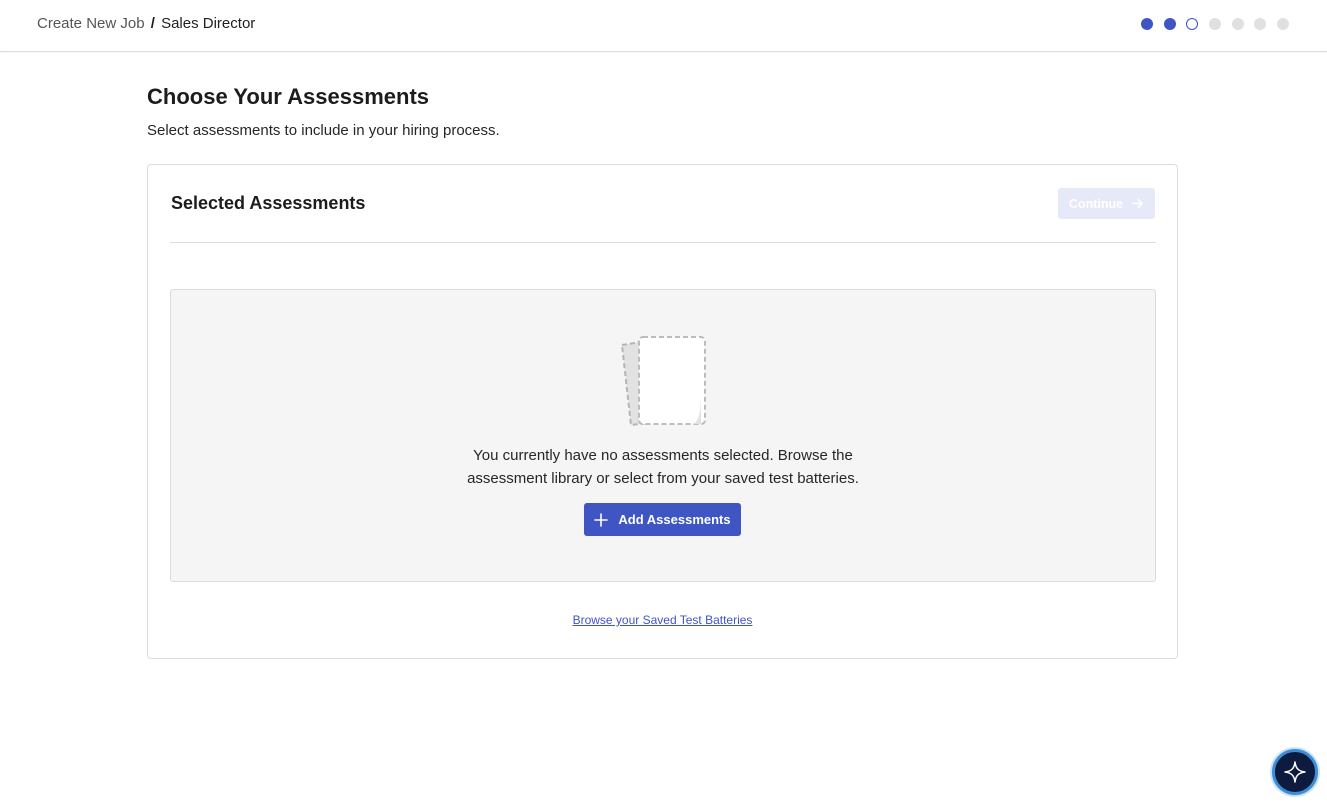  What do you see at coordinates (1260, 24) in the screenshot?
I see `step-6-indicator` at bounding box center [1260, 24].